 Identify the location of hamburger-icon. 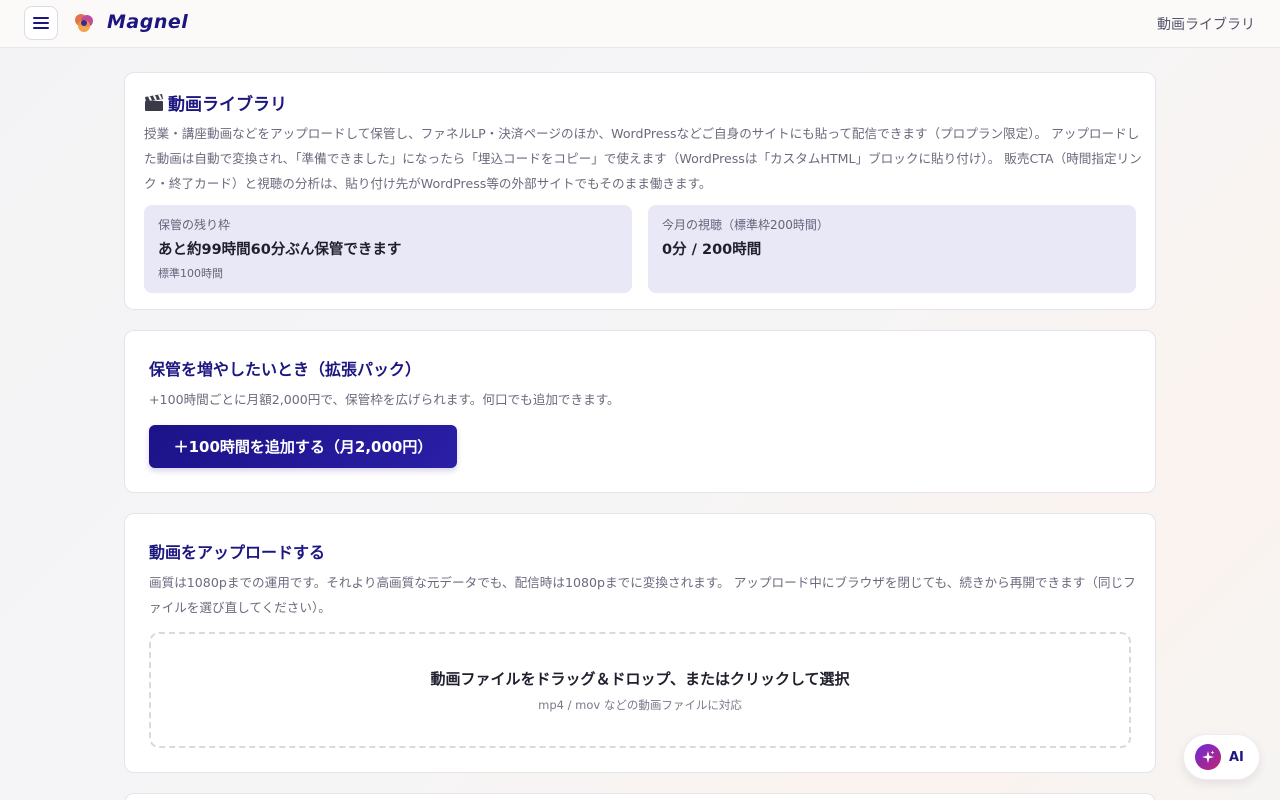
(41, 23).